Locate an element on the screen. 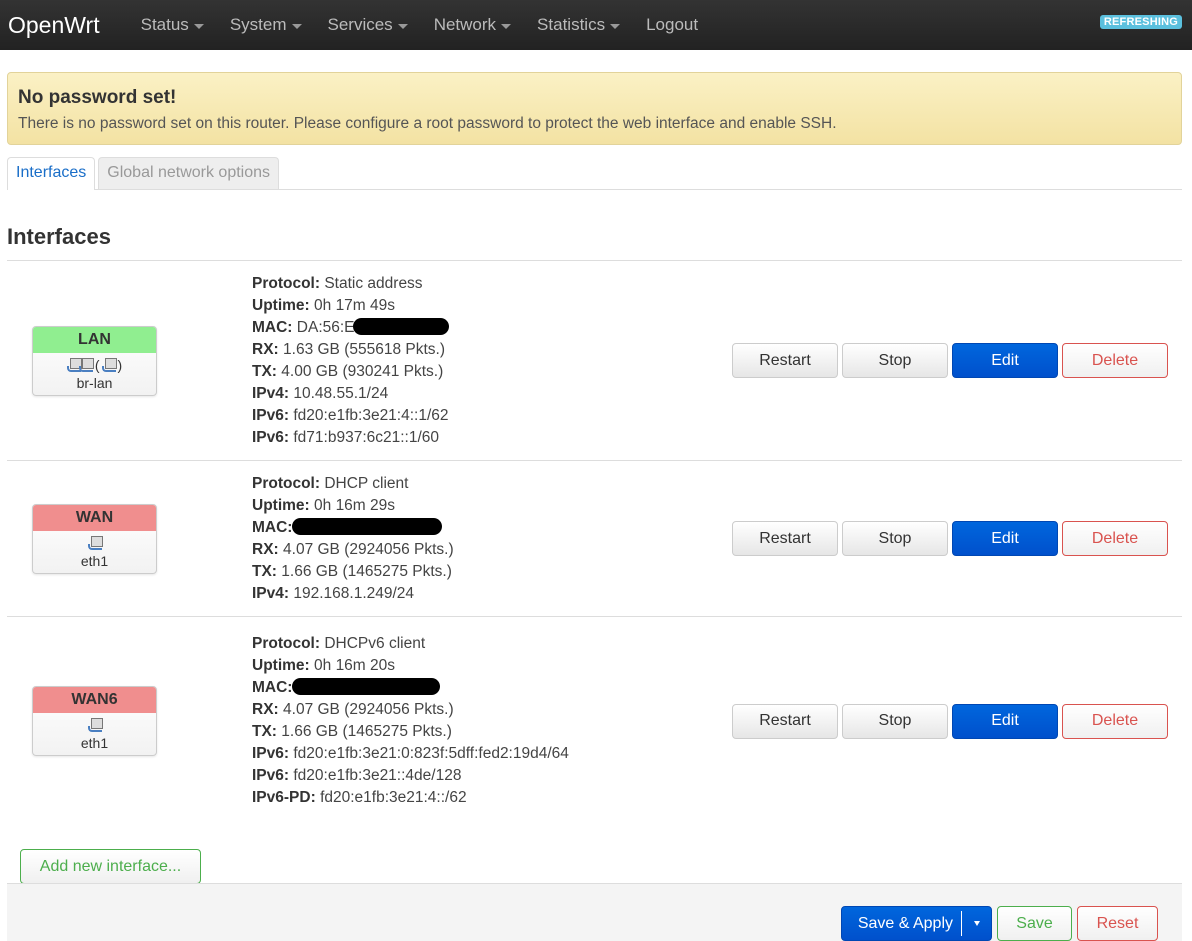  menu-services: Services is located at coordinates (368, 25).